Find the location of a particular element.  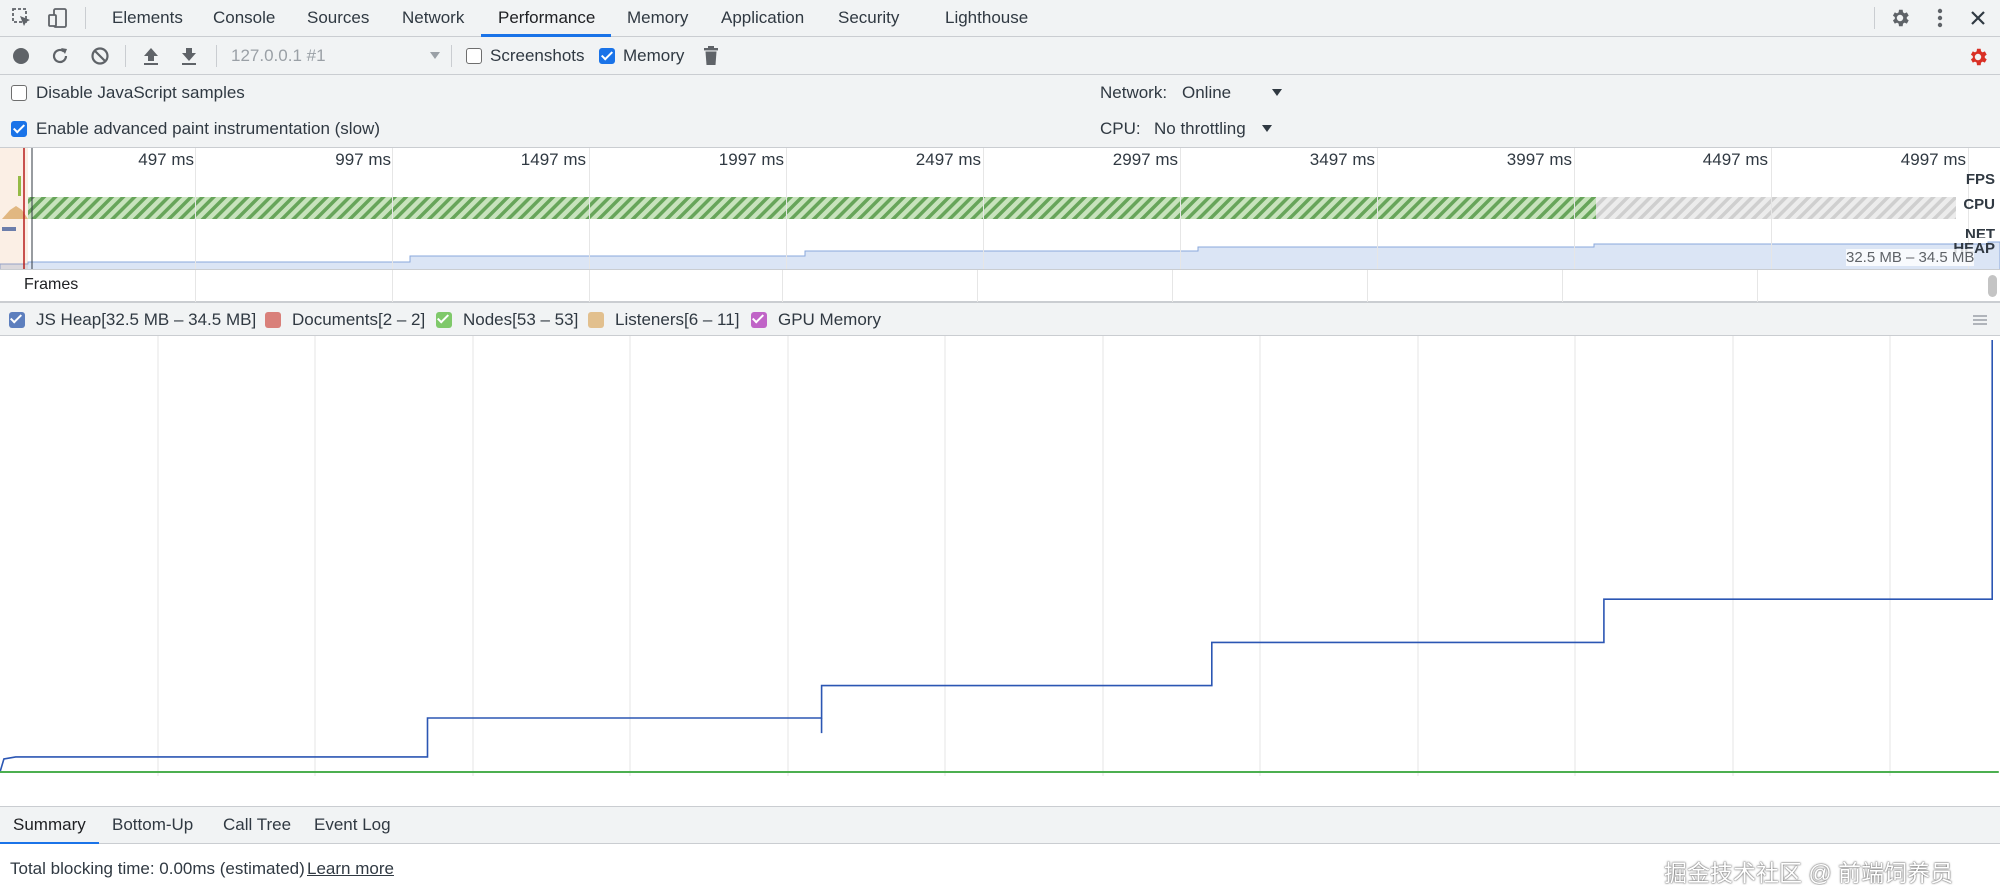

tab-performance: Performance is located at coordinates (546, 18).